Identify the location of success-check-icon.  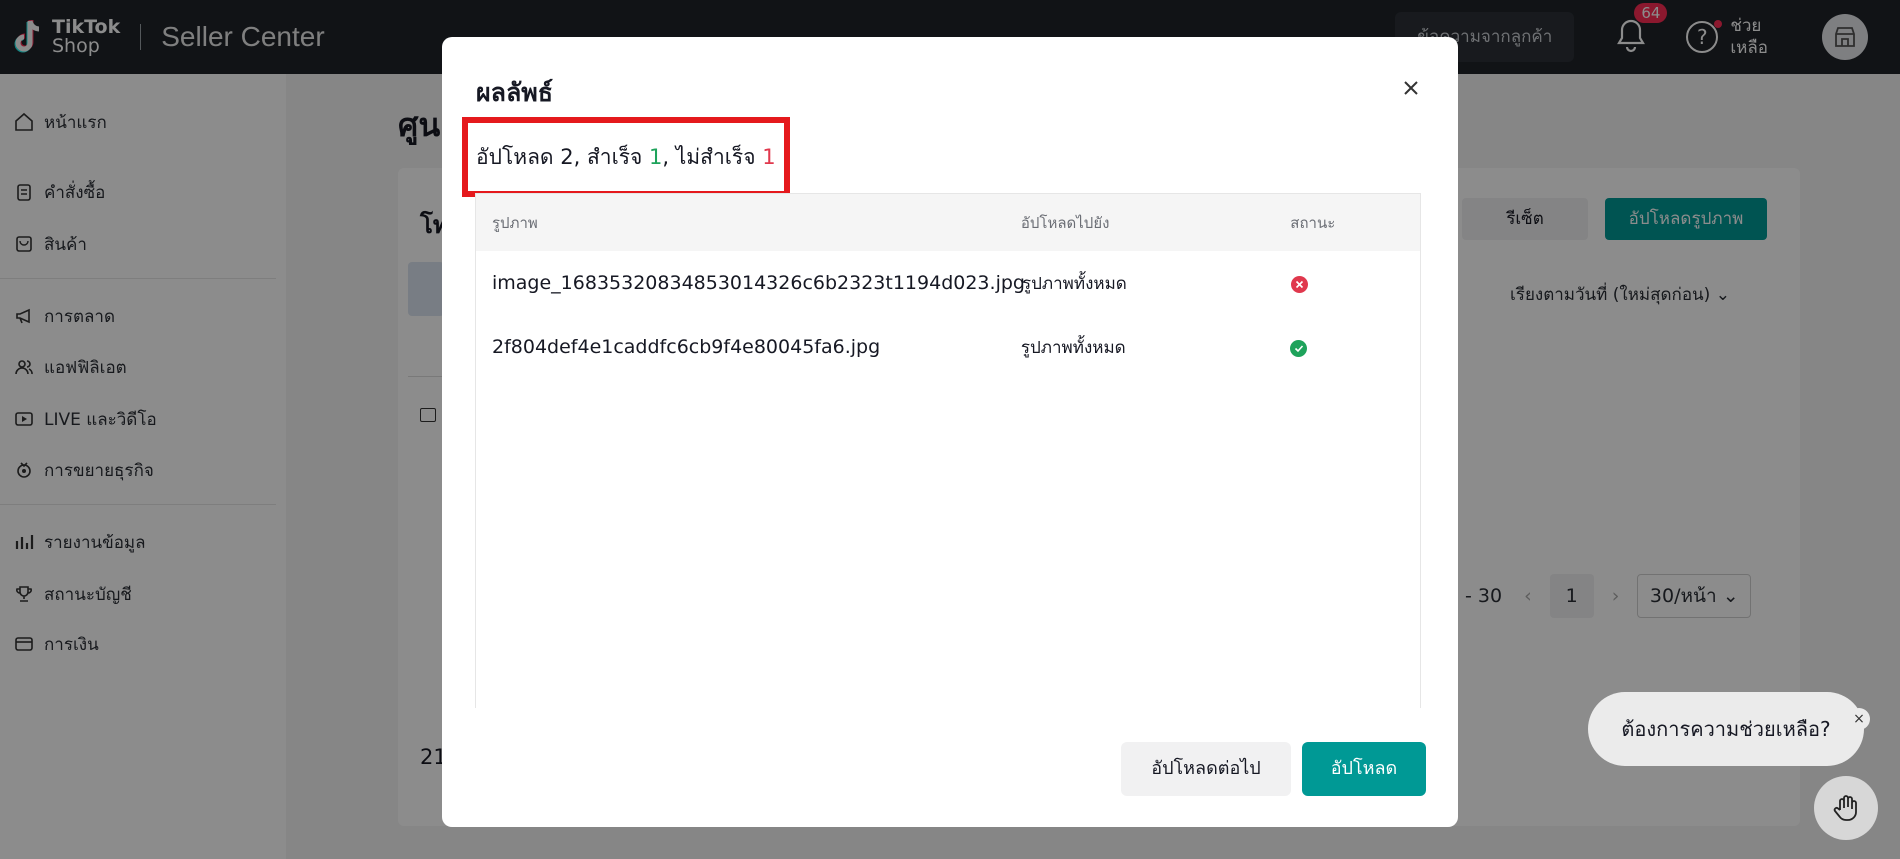
(1299, 348).